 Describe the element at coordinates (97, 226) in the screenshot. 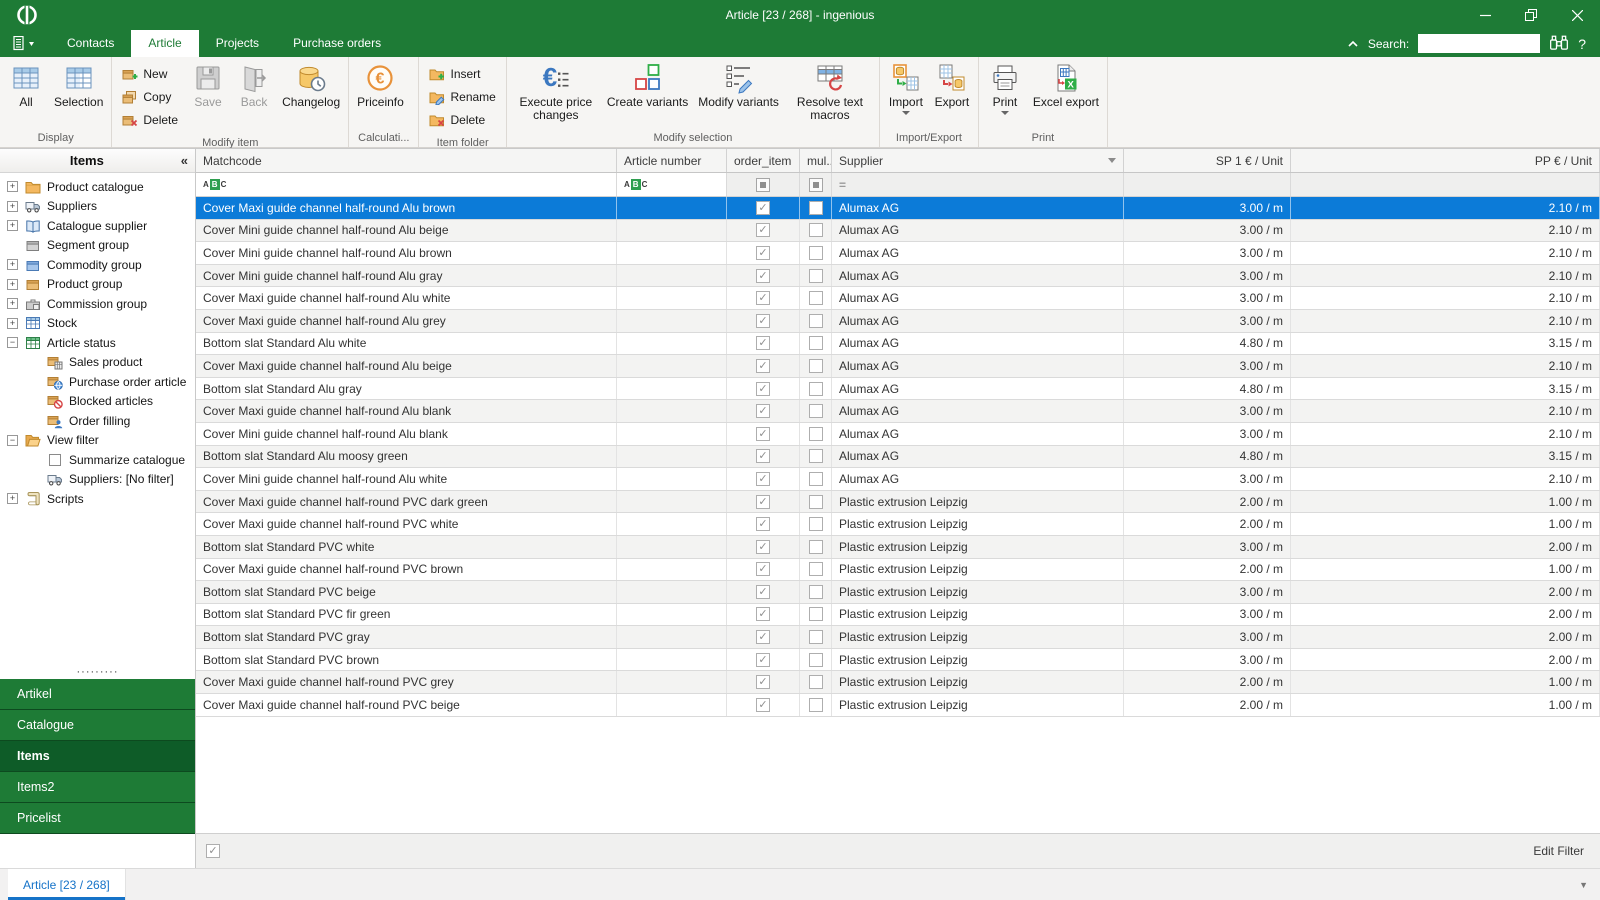

I see `tree-item-catalogue-supplier: + Catalogue supplier` at that location.